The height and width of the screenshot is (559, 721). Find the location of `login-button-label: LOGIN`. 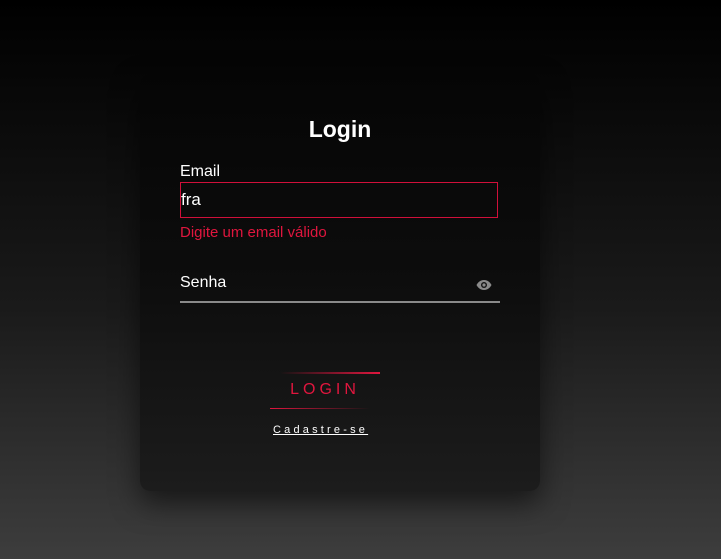

login-button-label: LOGIN is located at coordinates (325, 389).